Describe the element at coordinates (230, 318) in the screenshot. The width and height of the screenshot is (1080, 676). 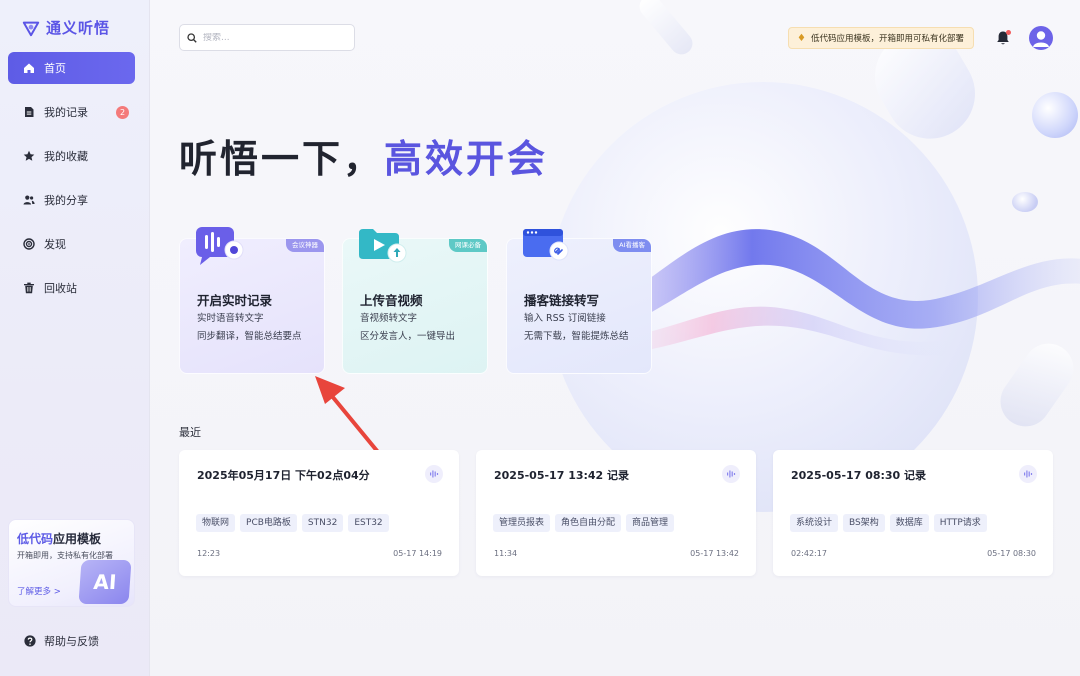
I see `feature-desc-line1: 实时语音转文字` at that location.